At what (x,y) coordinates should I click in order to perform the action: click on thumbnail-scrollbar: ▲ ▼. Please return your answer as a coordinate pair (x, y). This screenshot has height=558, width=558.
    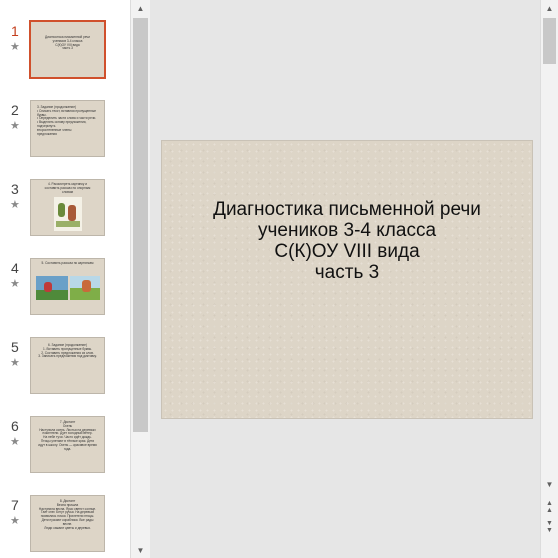
    Looking at the image, I should click on (140, 279).